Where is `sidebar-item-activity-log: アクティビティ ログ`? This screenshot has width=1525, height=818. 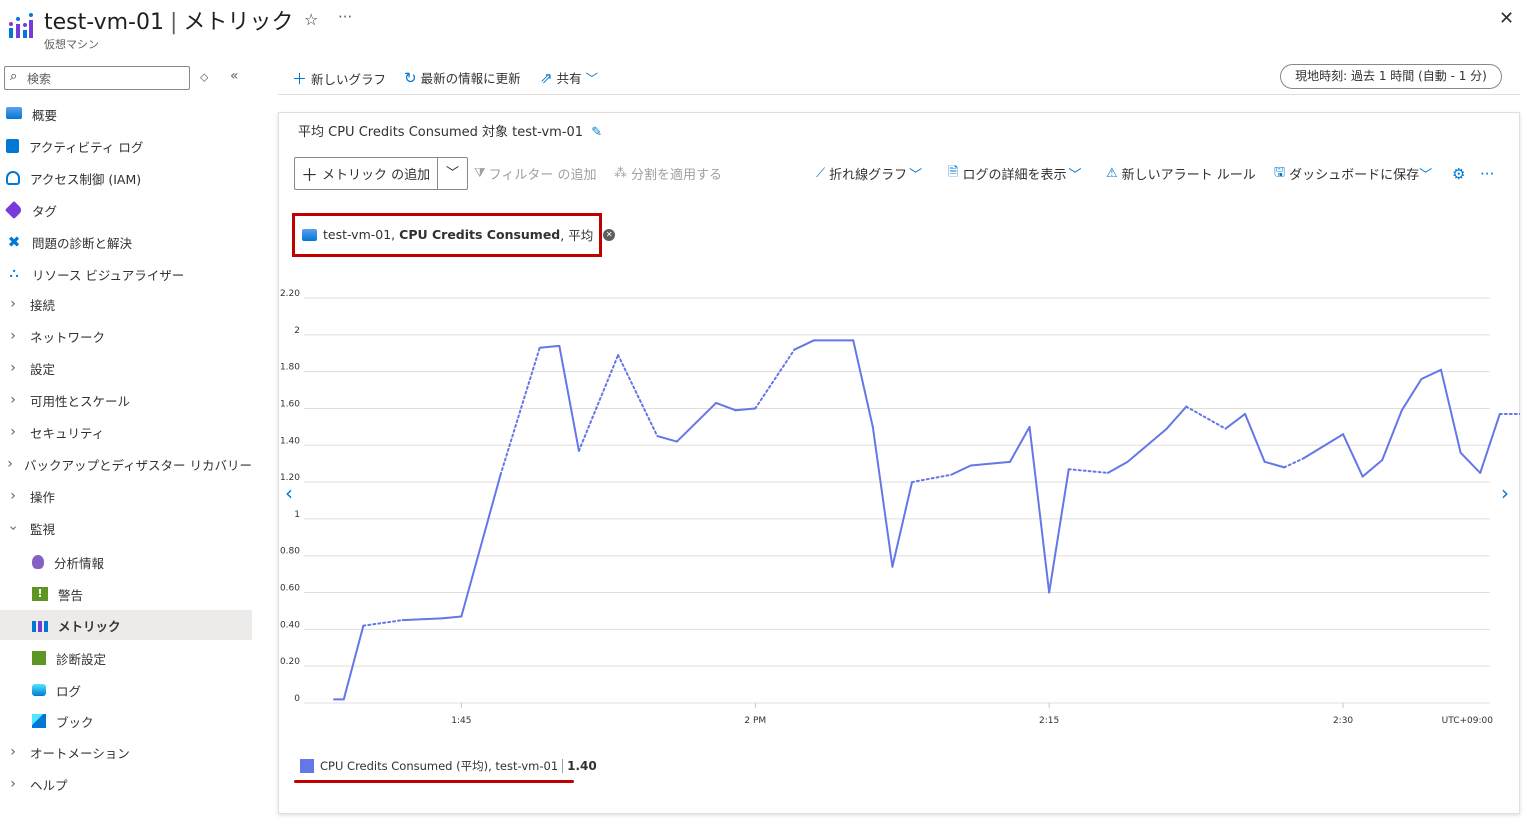
sidebar-item-activity-log: アクティビティ ログ is located at coordinates (126, 146).